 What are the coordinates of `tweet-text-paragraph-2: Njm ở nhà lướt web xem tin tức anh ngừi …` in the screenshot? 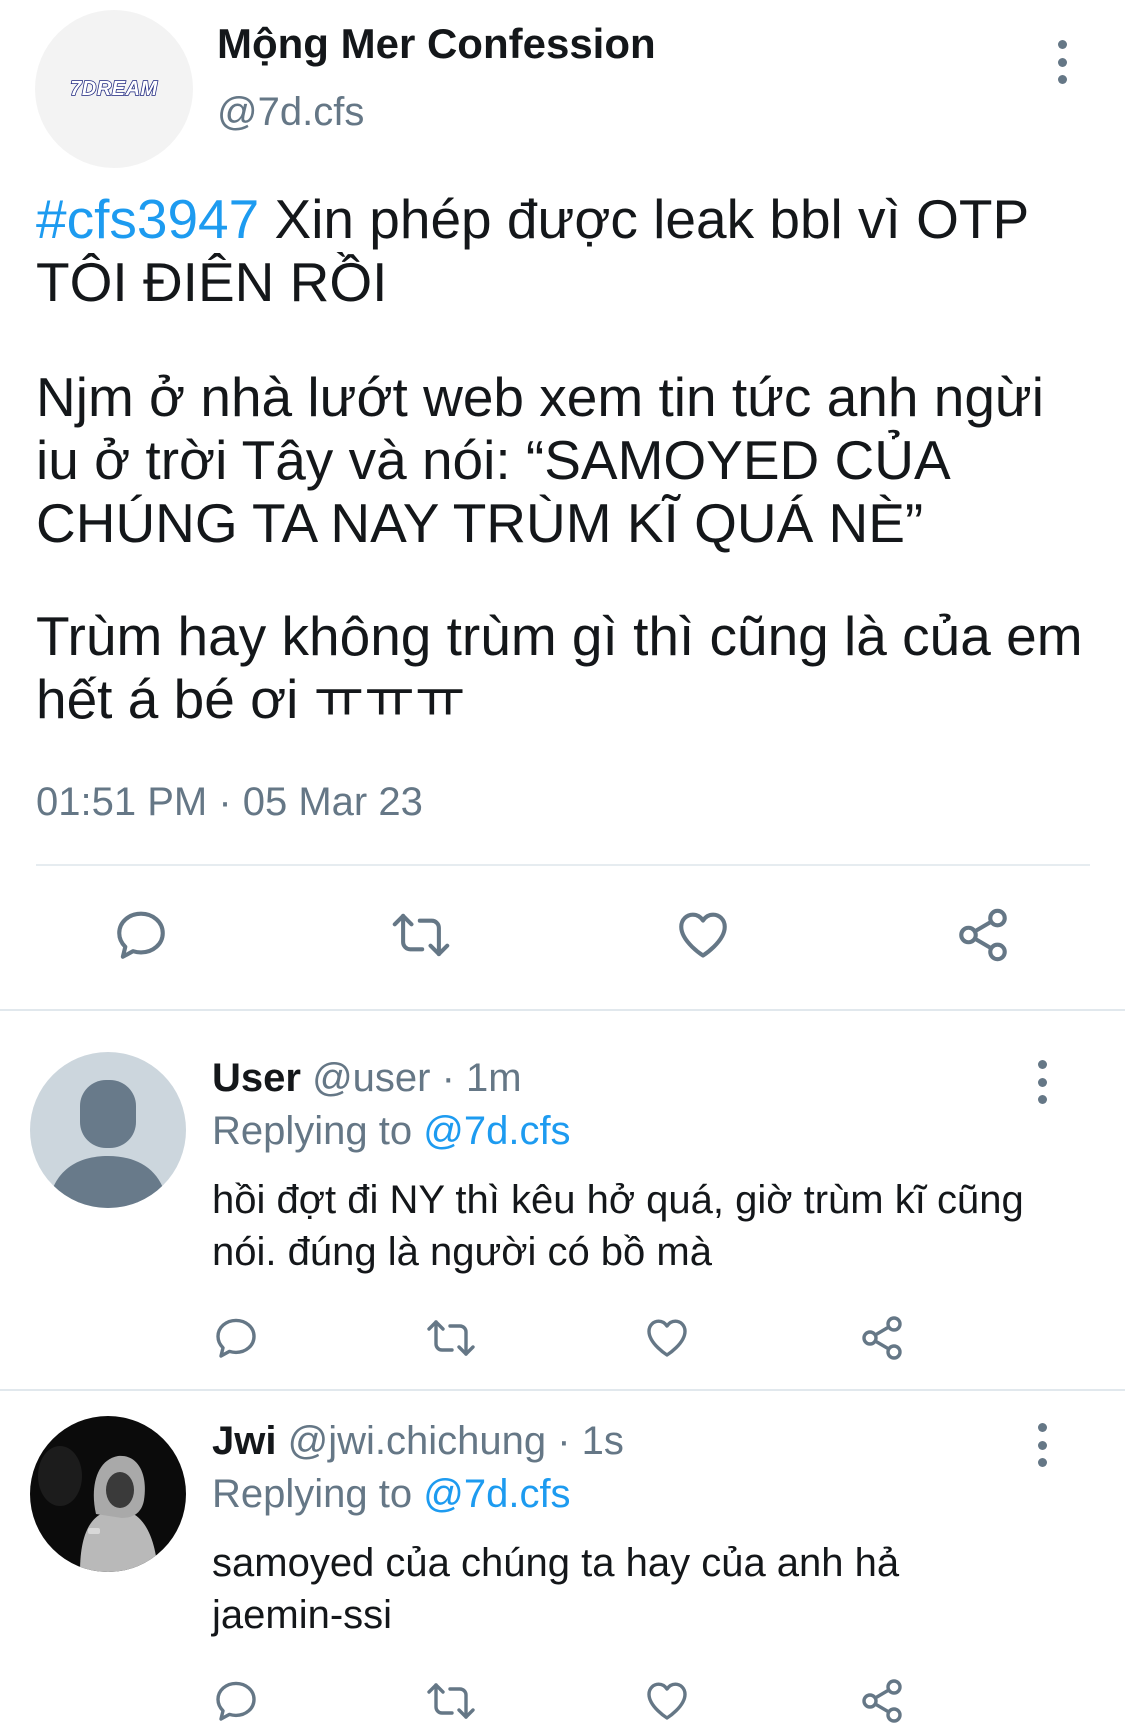 It's located at (540, 460).